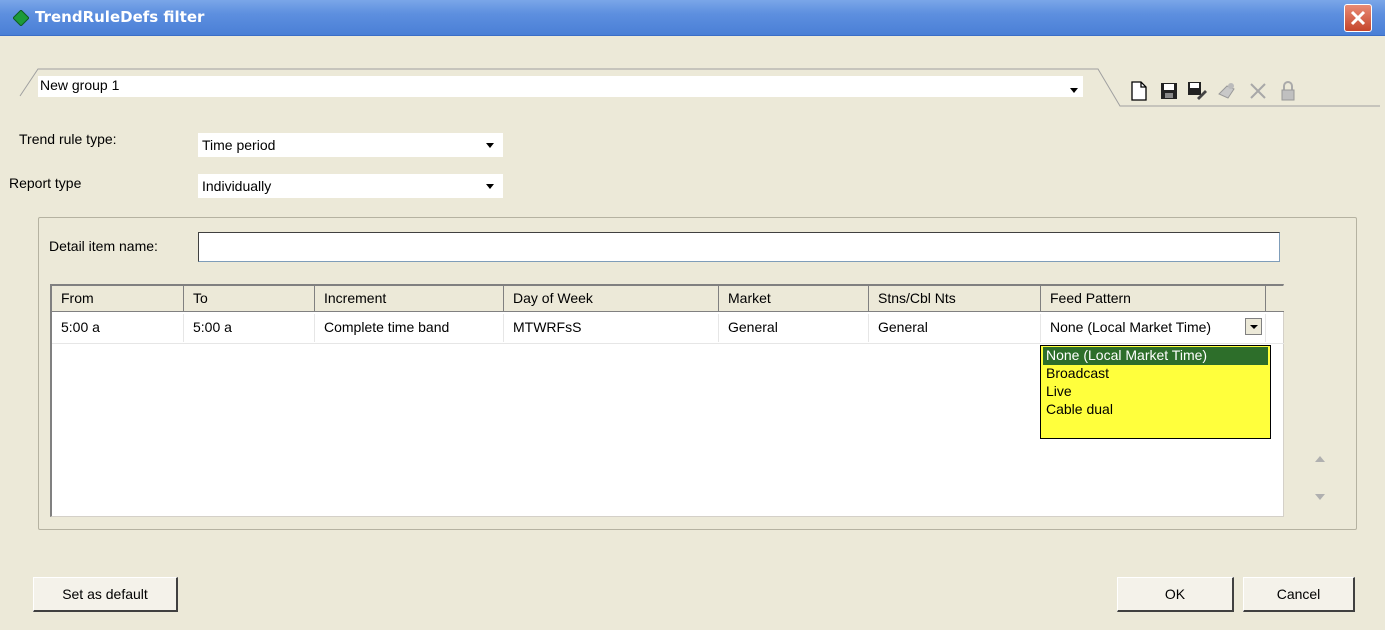 This screenshot has height=630, width=1385. What do you see at coordinates (118, 298) in the screenshot?
I see `column-header: From` at bounding box center [118, 298].